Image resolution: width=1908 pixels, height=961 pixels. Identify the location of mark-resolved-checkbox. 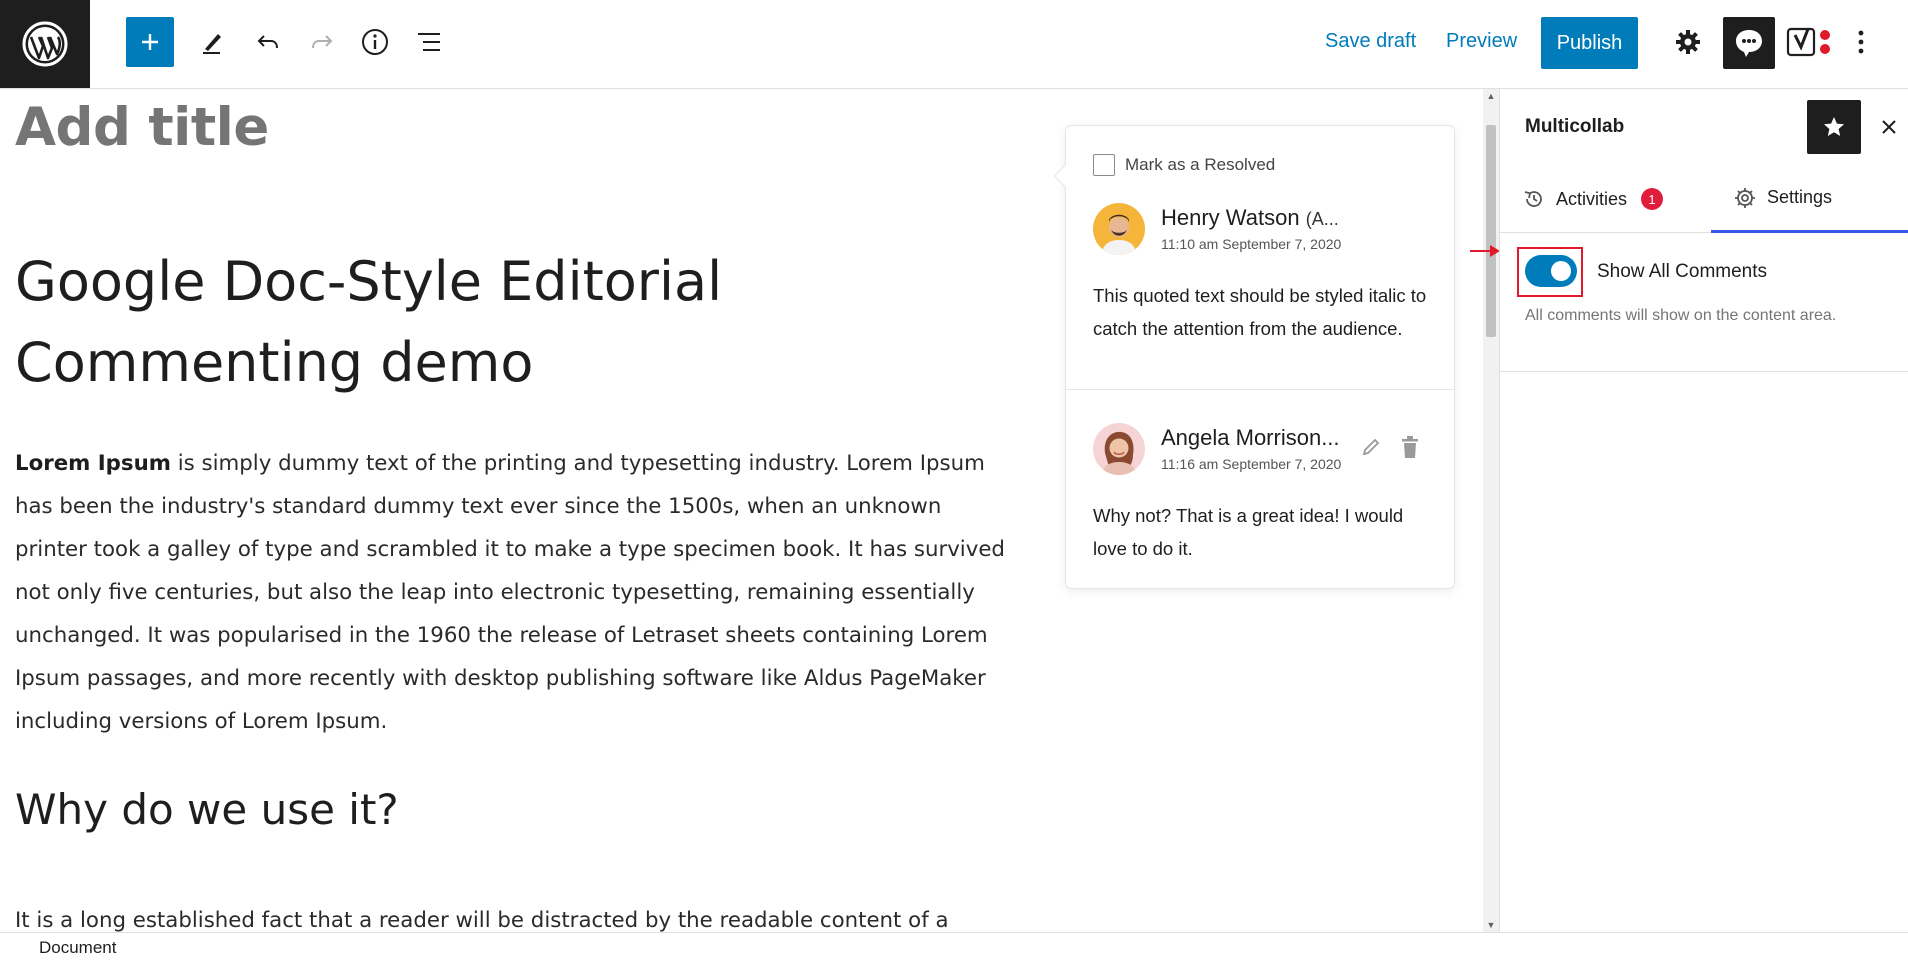
(1104, 165).